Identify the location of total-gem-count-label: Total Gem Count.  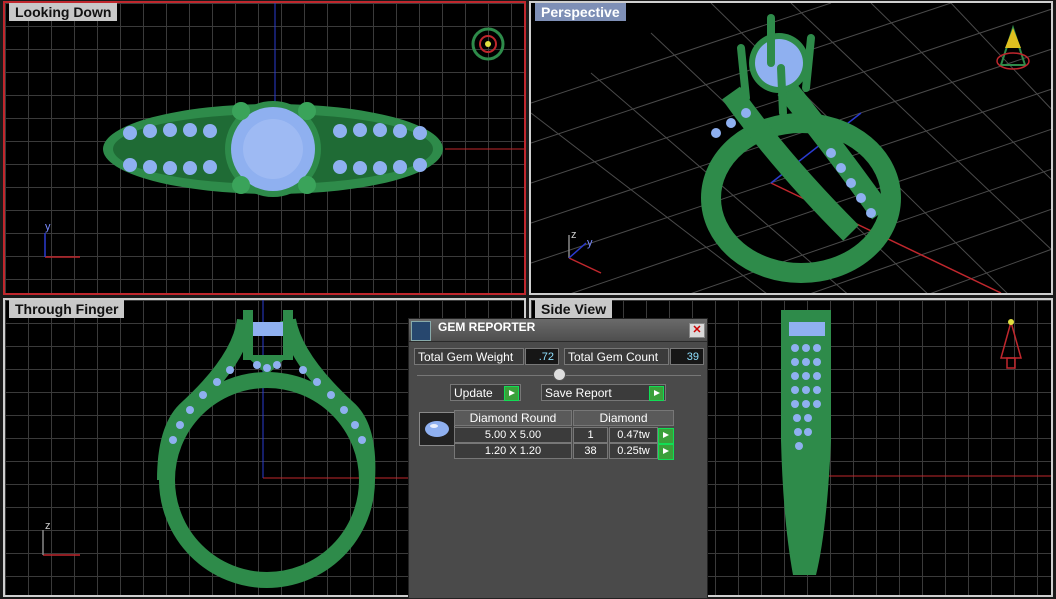
(616, 356).